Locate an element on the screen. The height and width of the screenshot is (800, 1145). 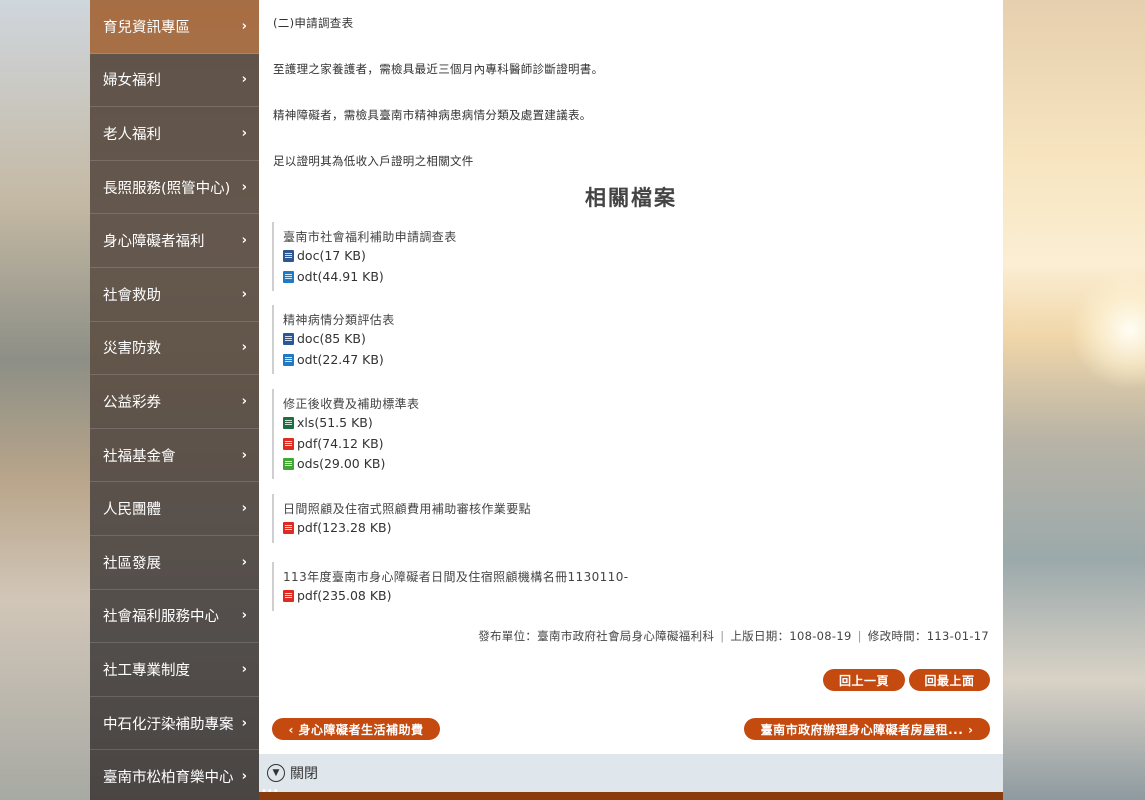
close-label: 關閉 is located at coordinates (304, 773).